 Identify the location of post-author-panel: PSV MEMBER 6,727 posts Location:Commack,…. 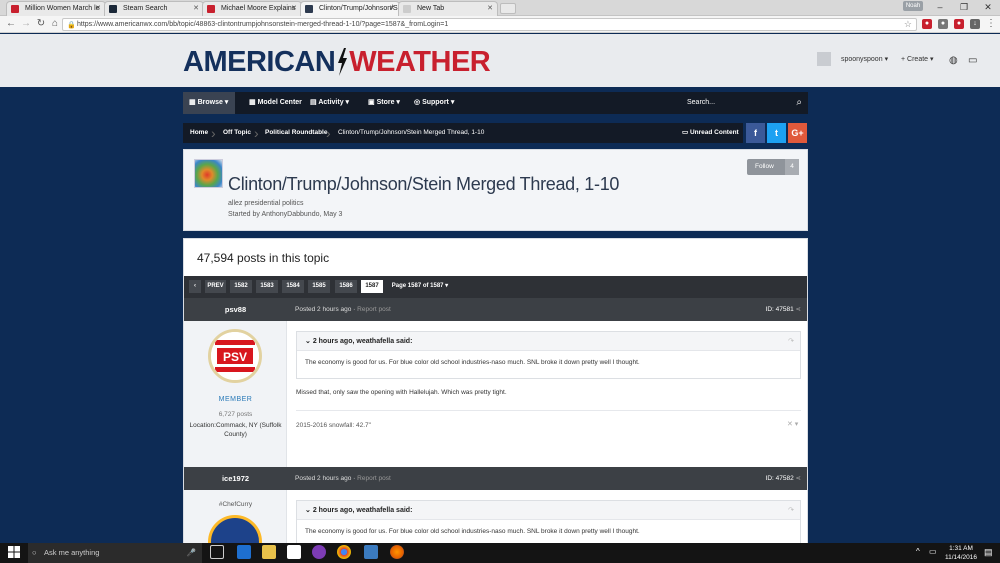
(235, 394).